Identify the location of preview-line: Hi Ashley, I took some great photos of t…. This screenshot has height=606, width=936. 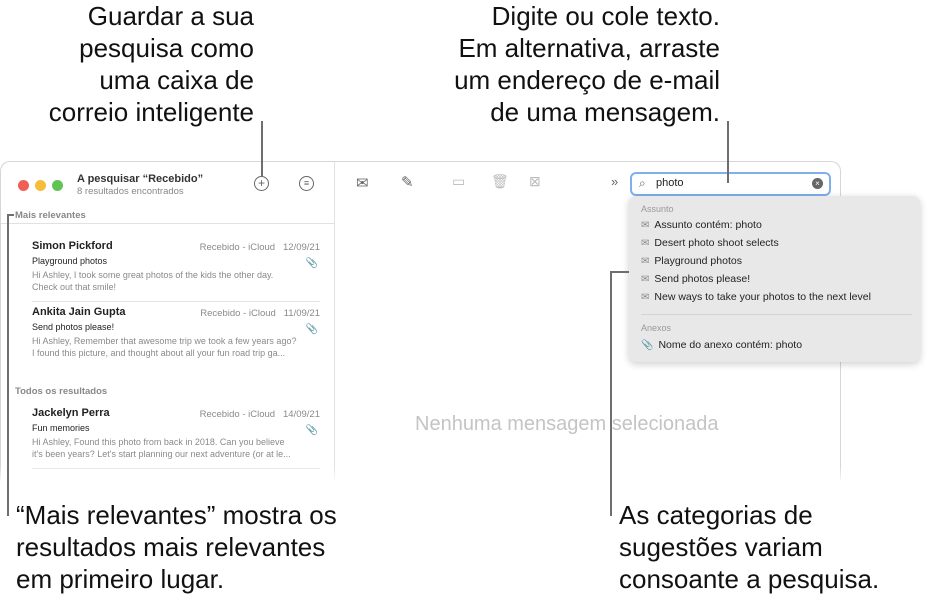
(153, 275).